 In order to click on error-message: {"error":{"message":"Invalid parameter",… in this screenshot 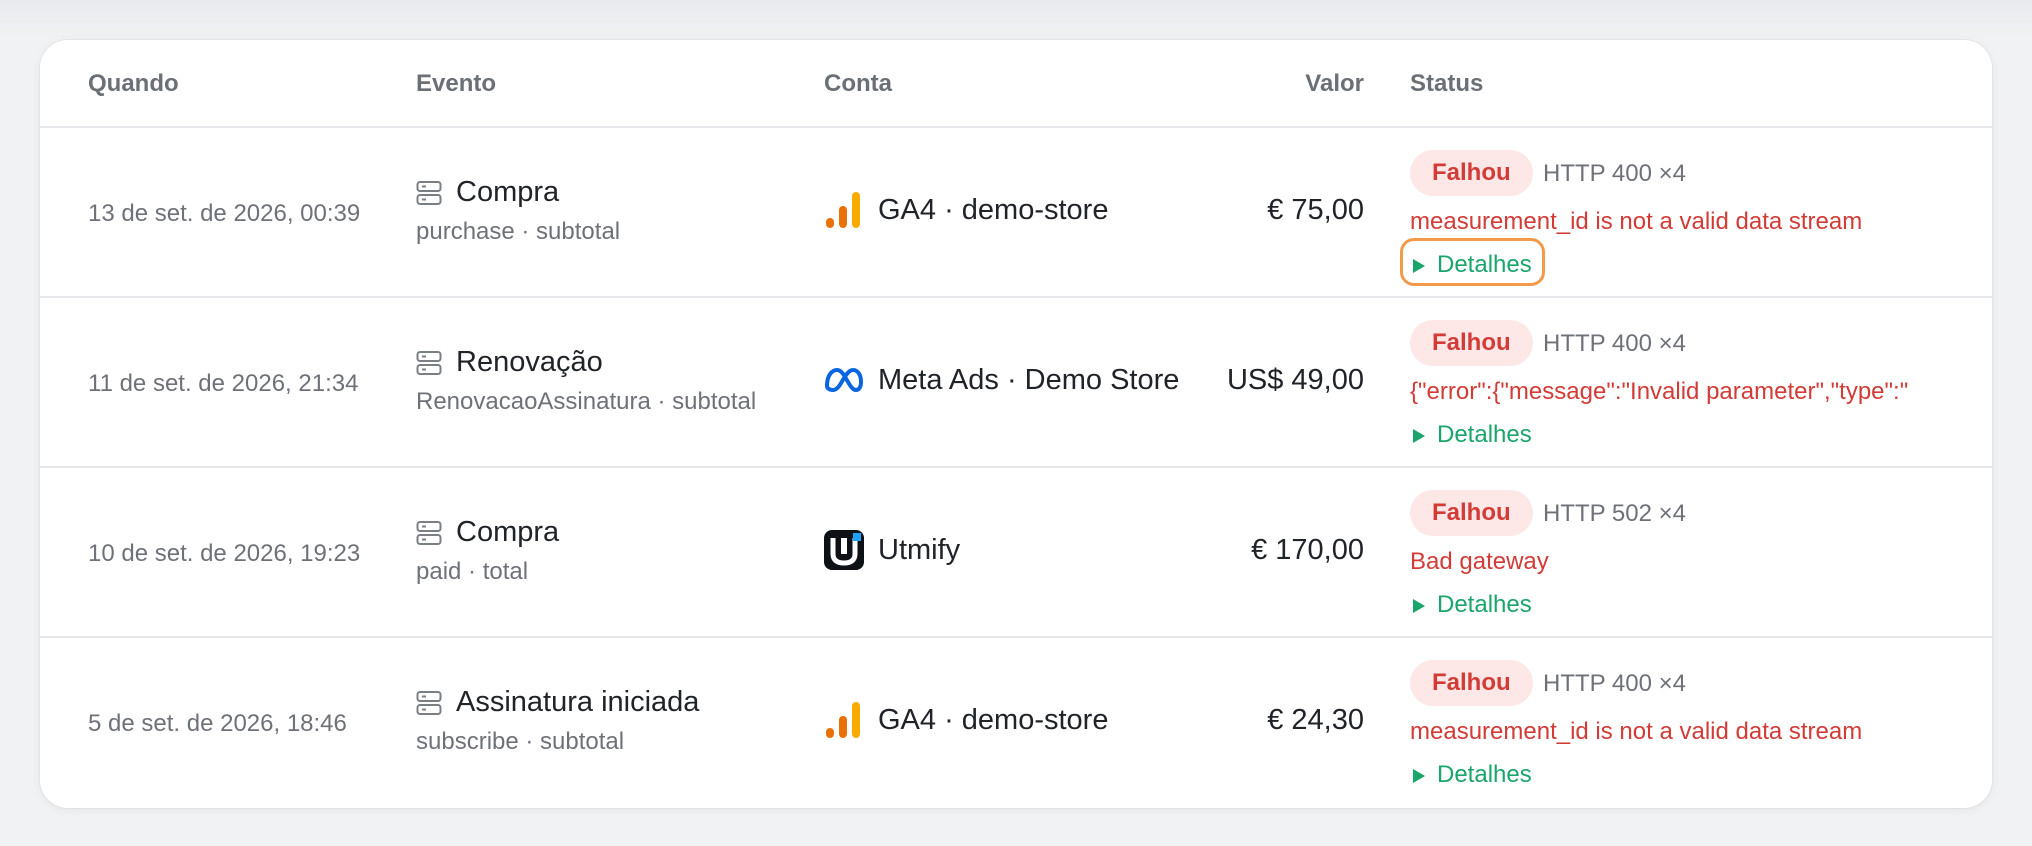, I will do `click(1659, 391)`.